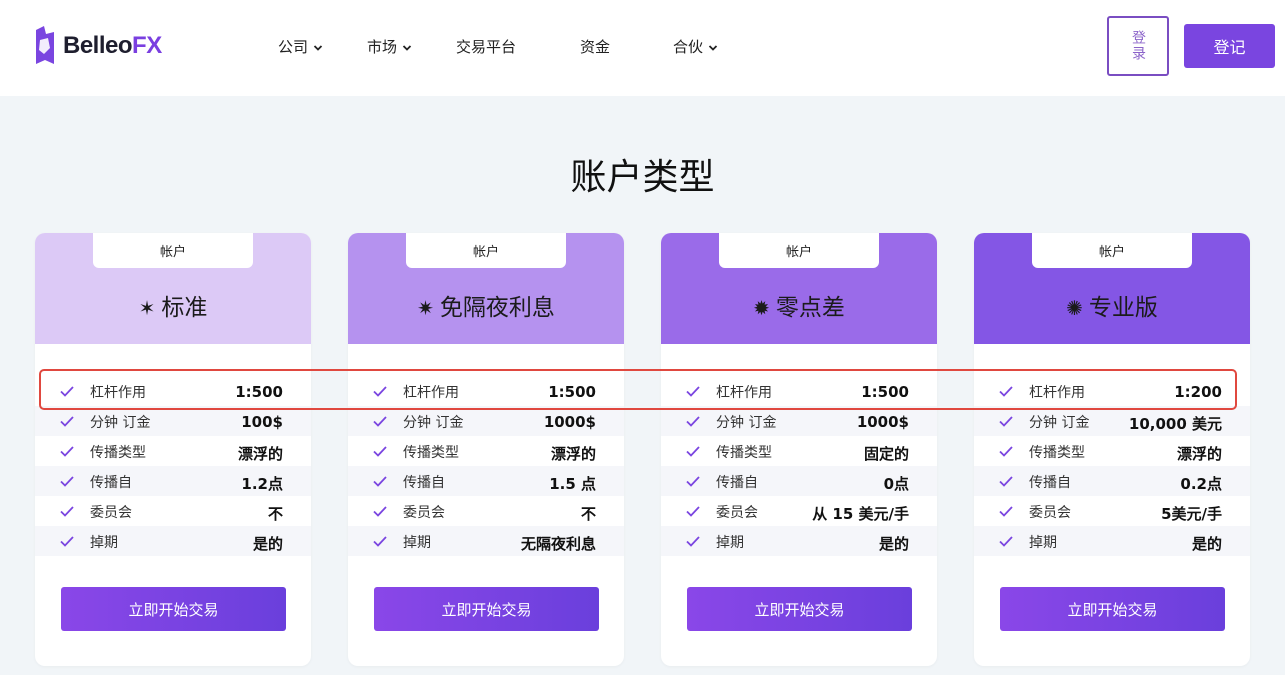 The height and width of the screenshot is (675, 1285). I want to click on feature-row: 传播自 1.2点, so click(173, 481).